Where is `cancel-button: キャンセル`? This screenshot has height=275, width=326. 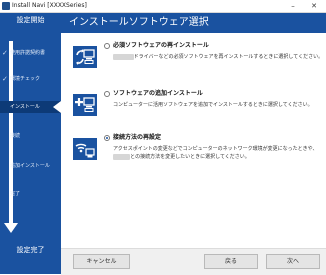 cancel-button: キャンセル is located at coordinates (101, 261).